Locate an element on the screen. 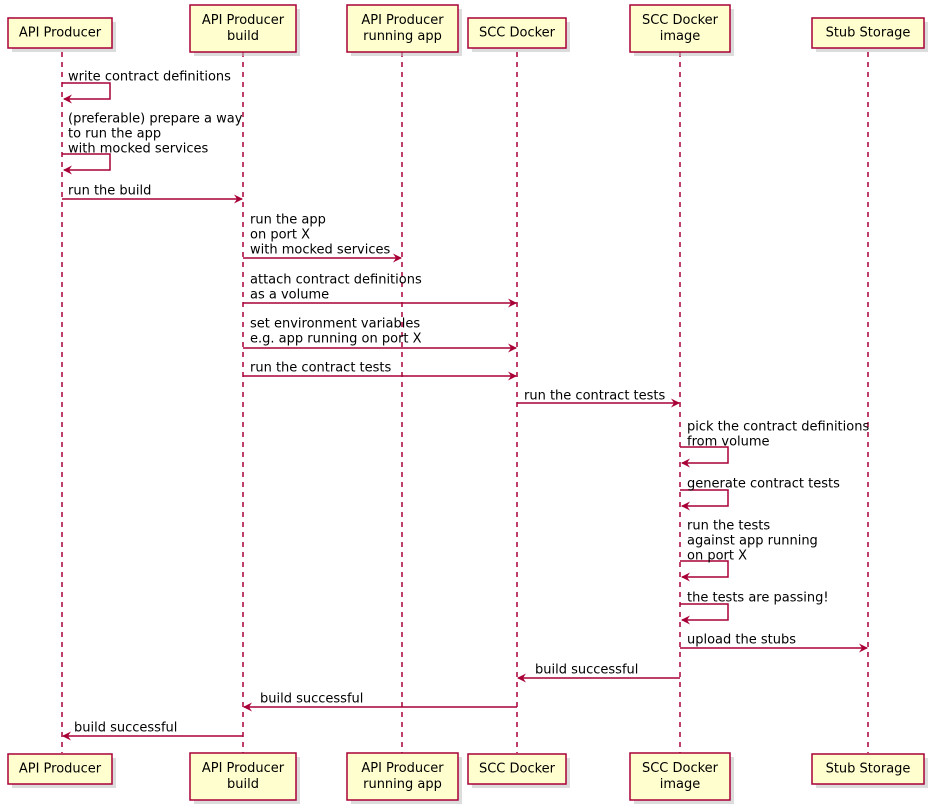 This screenshot has height=810, width=930. message-m13: upload the stubs is located at coordinates (774, 643).